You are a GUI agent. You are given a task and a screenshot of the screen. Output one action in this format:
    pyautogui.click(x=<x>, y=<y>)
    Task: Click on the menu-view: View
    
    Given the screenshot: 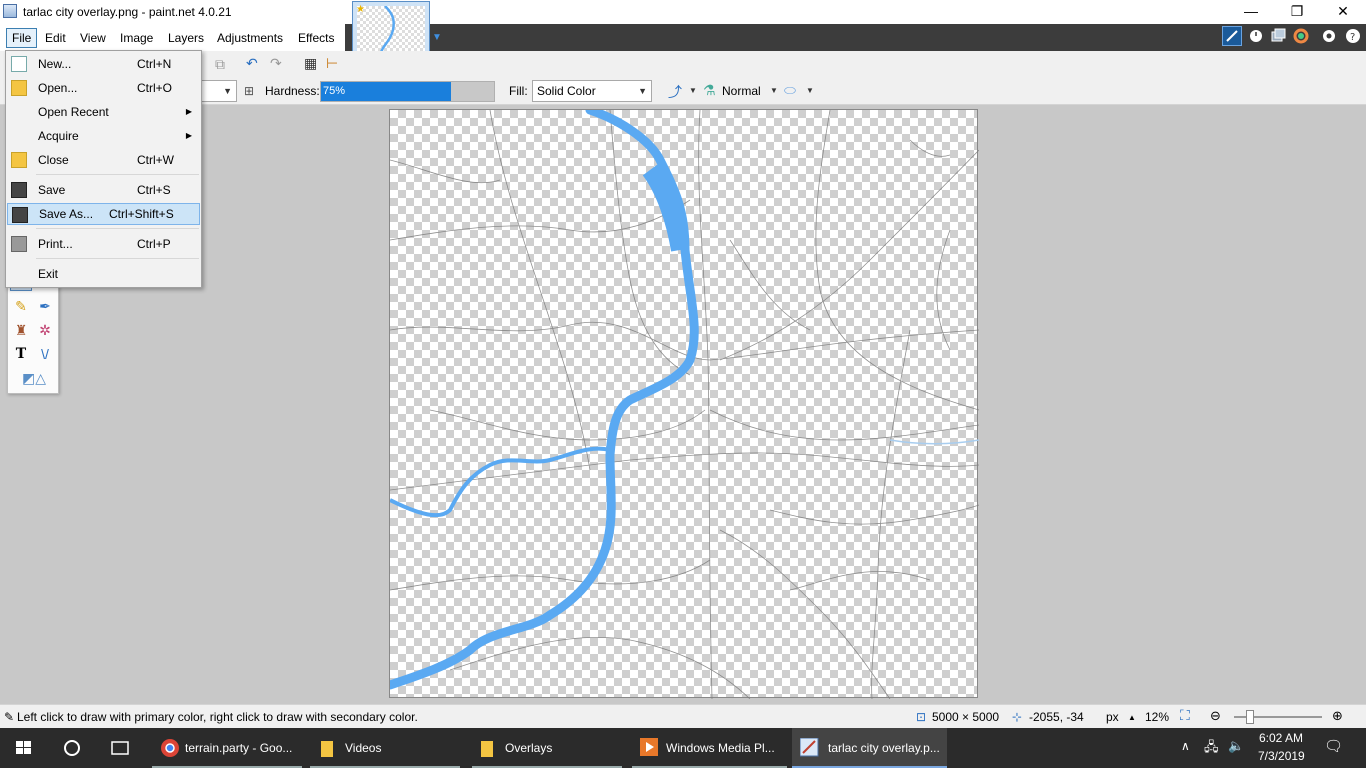 What is the action you would take?
    pyautogui.click(x=93, y=38)
    